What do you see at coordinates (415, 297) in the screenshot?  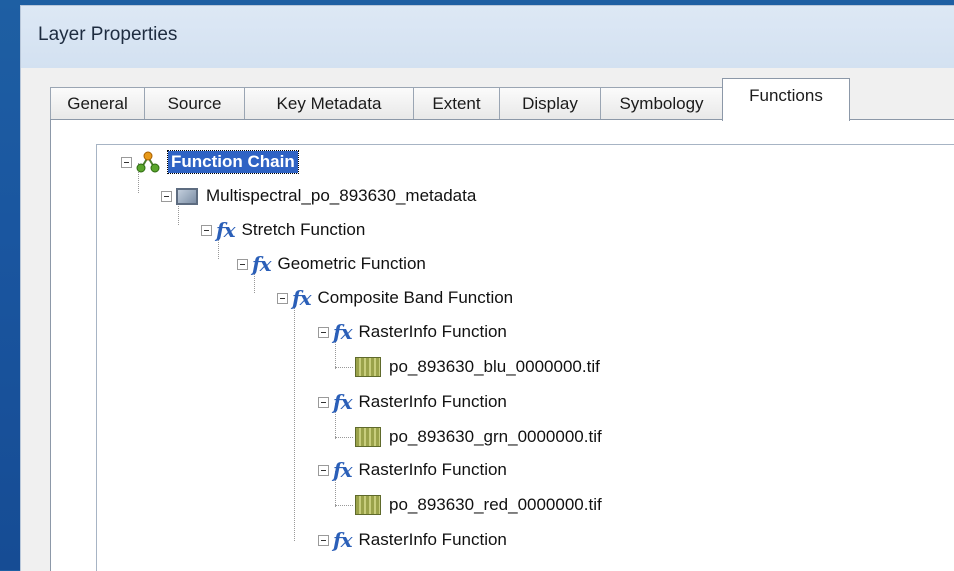 I see `tree-label-composite: Composite Band Function` at bounding box center [415, 297].